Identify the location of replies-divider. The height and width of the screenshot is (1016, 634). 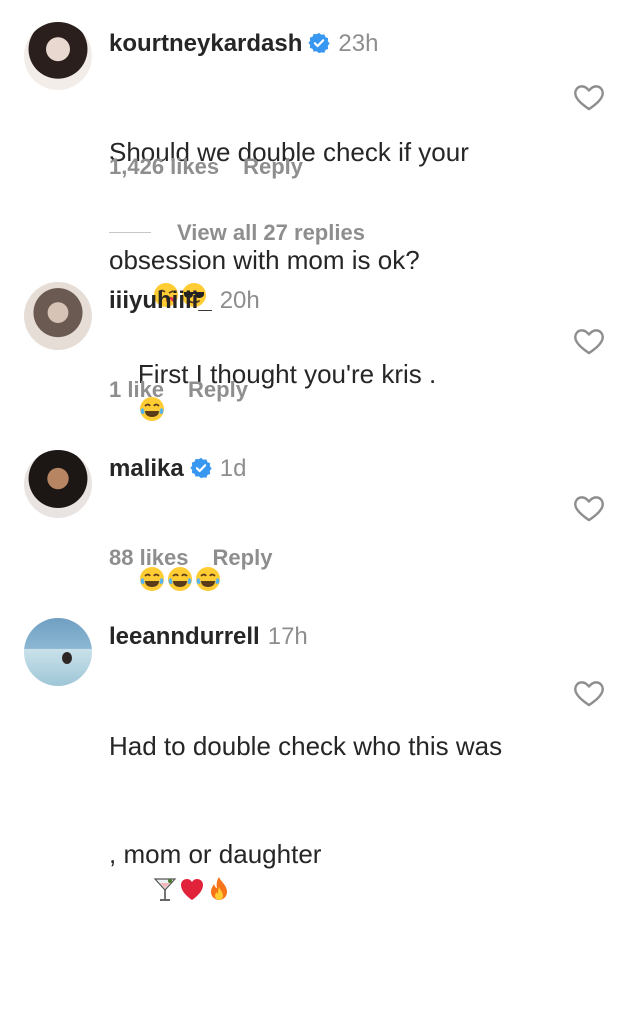
(130, 232).